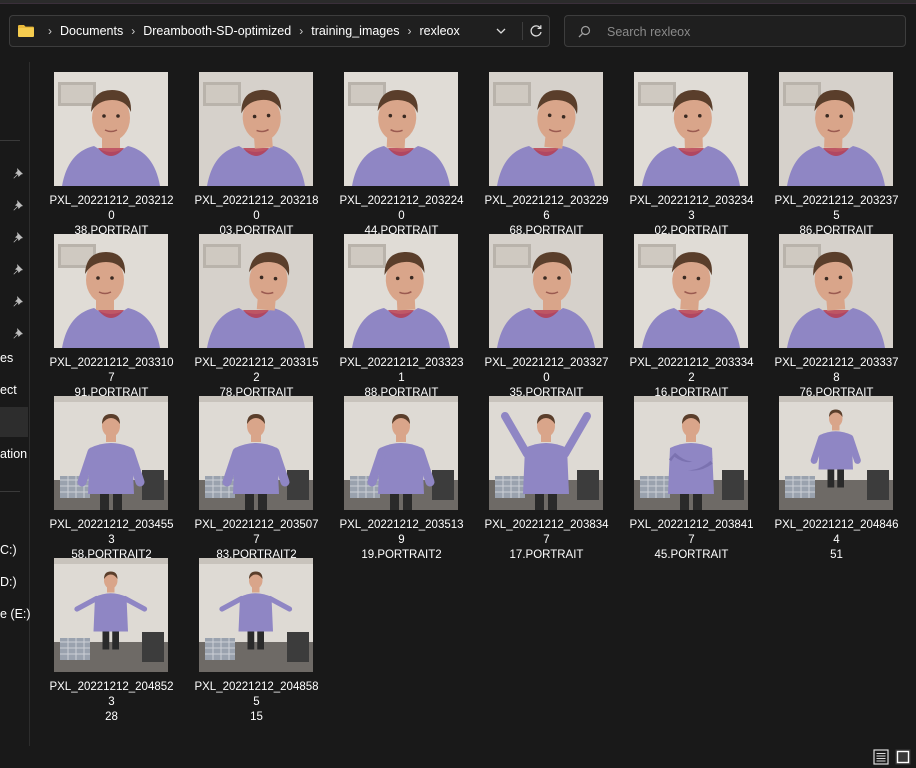 This screenshot has width=916, height=768. I want to click on chevron-down-icon, so click(501, 31).